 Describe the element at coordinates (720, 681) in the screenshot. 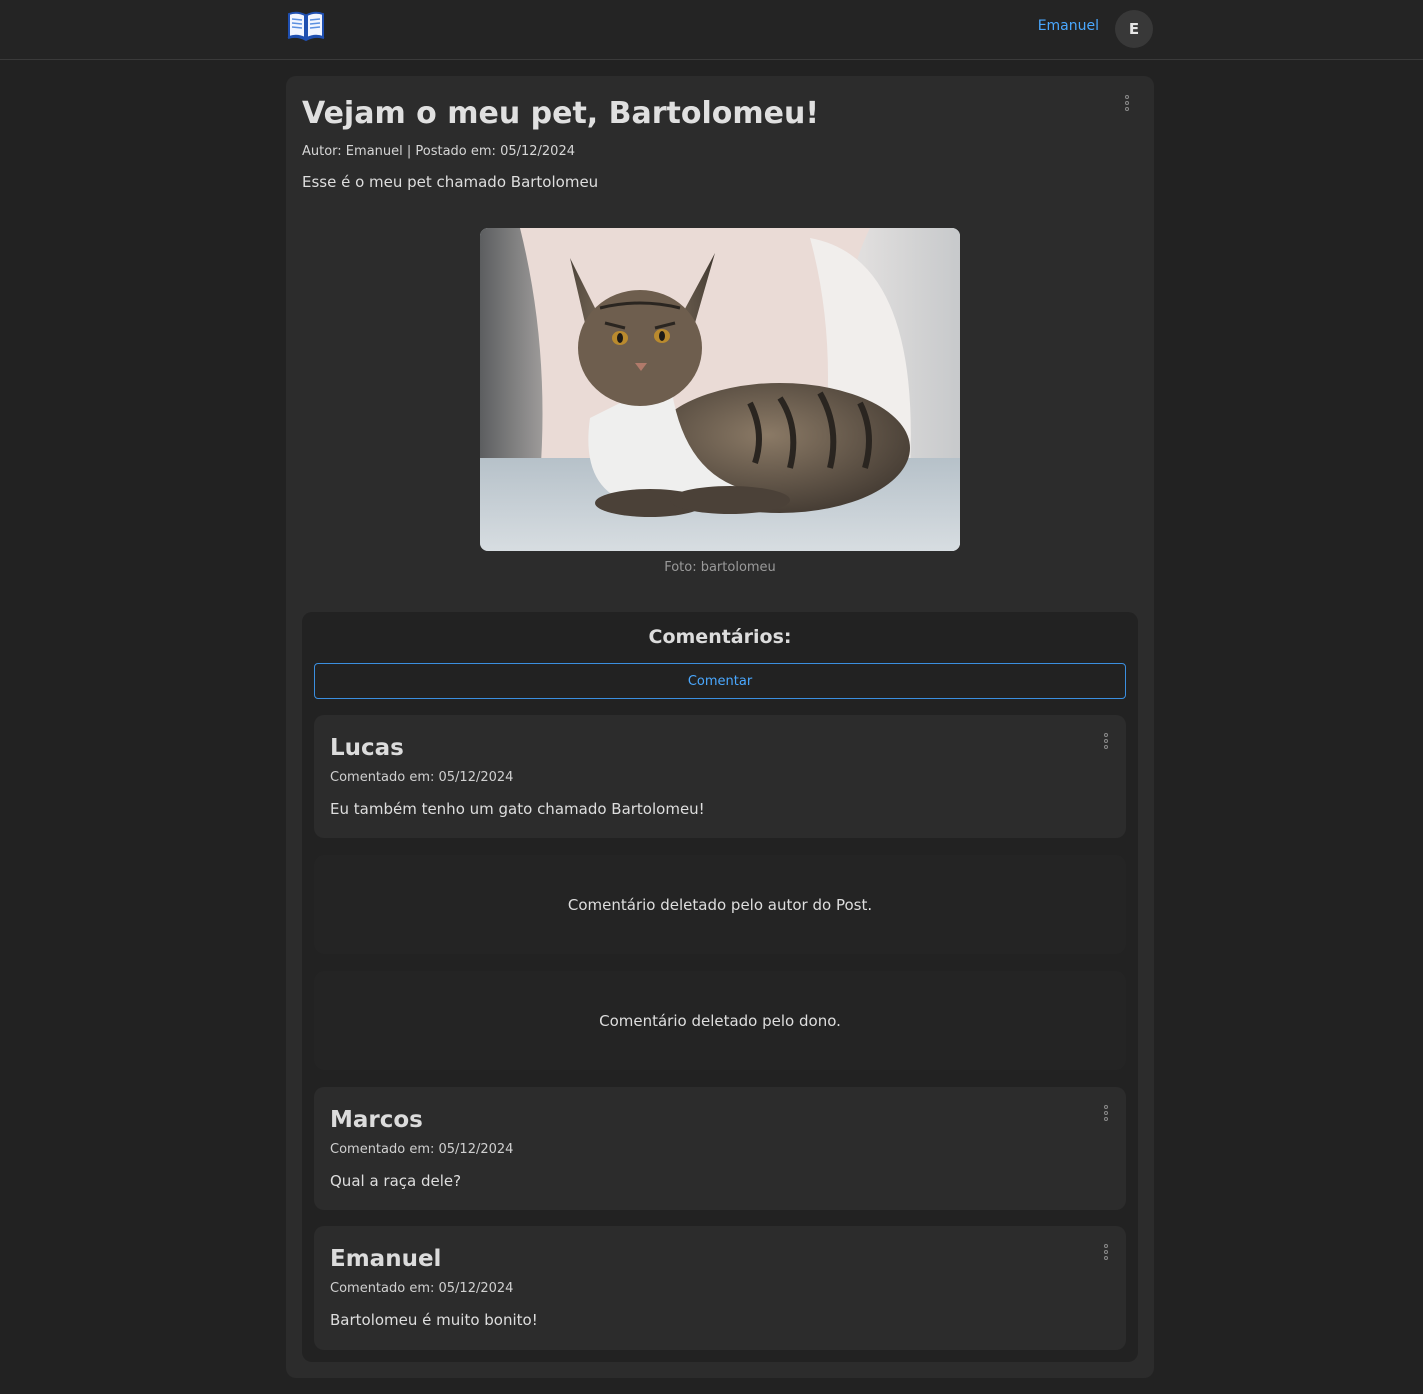

I see `add-comment-button: Comentar` at that location.